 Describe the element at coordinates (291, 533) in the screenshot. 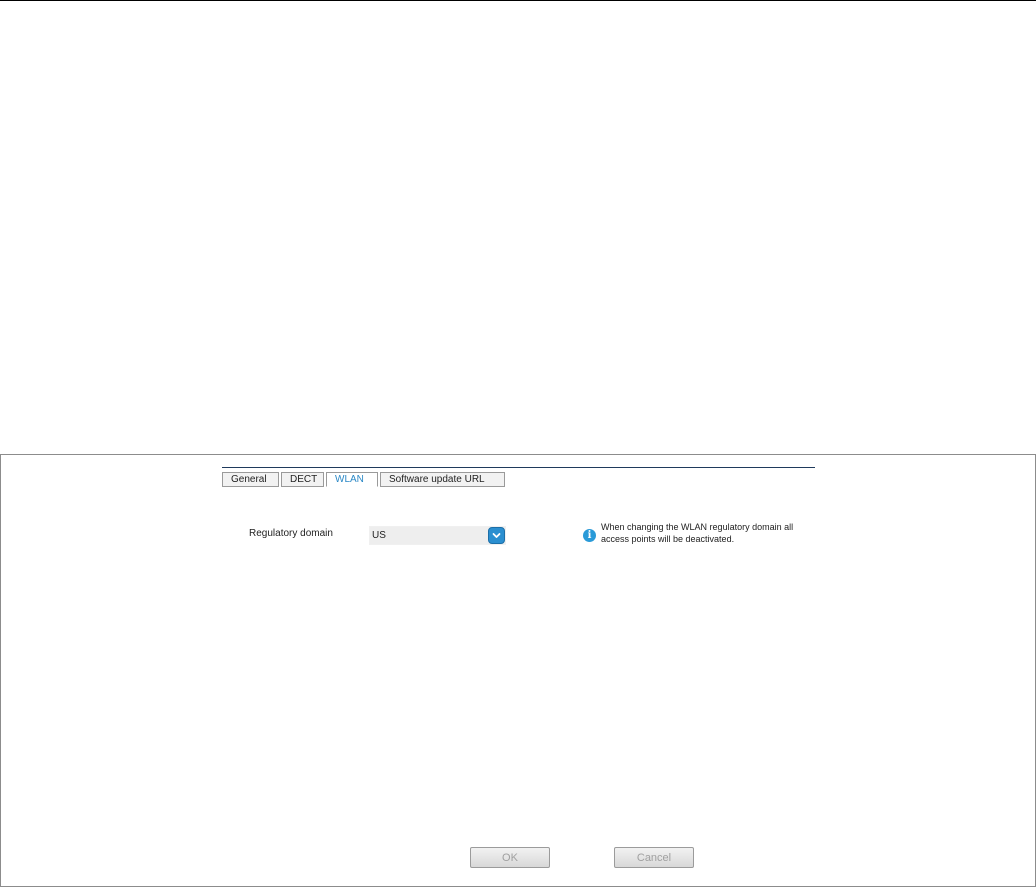

I see `regulatory-domain-label: Regulatory domain` at that location.